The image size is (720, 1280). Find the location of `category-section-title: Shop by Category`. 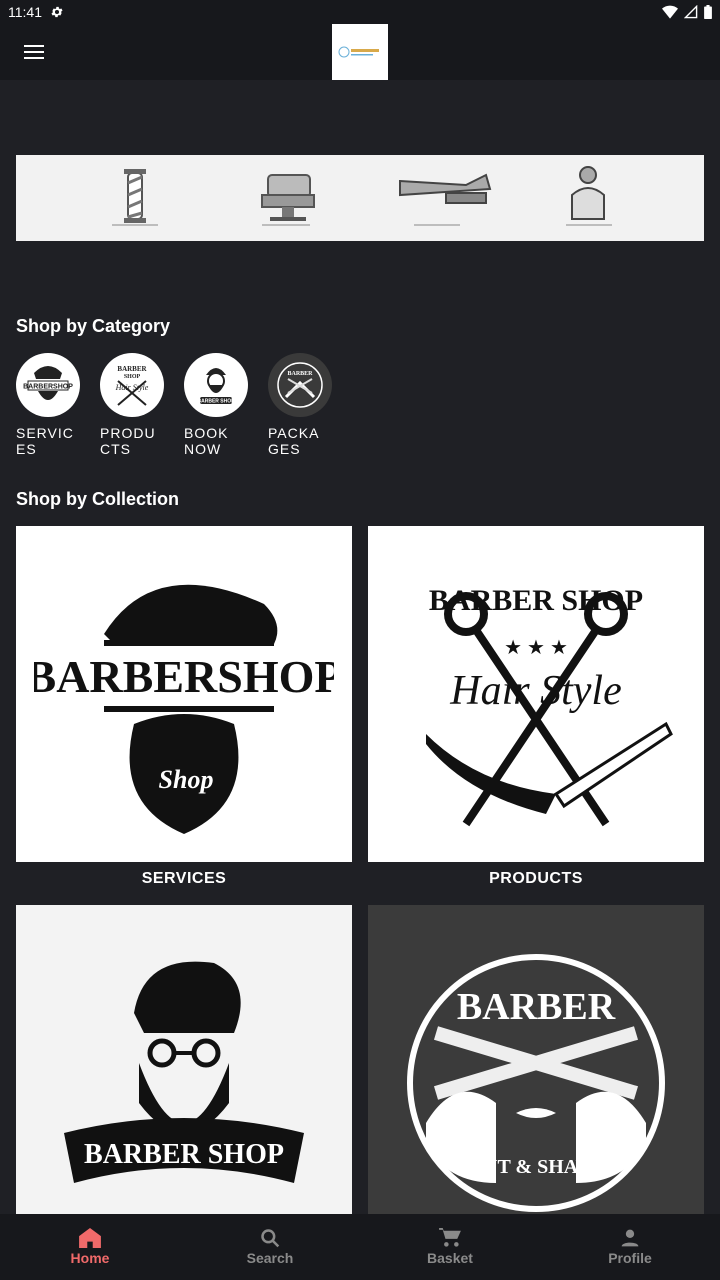

category-section-title: Shop by Category is located at coordinates (93, 326).